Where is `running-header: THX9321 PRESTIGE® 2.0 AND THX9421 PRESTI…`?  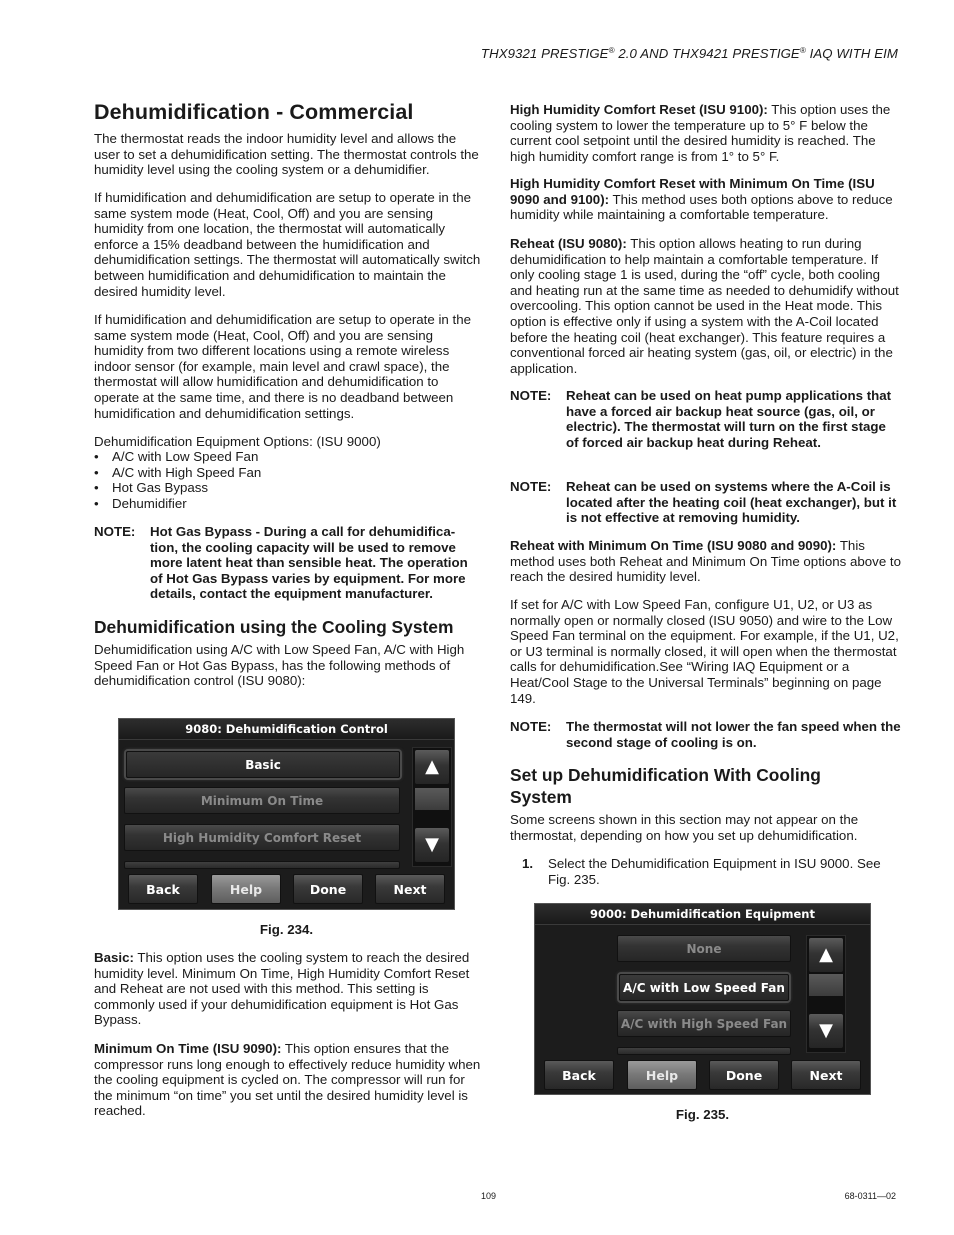
running-header: THX9321 PRESTIGE® 2.0 AND THX9421 PRESTI… is located at coordinates (689, 53).